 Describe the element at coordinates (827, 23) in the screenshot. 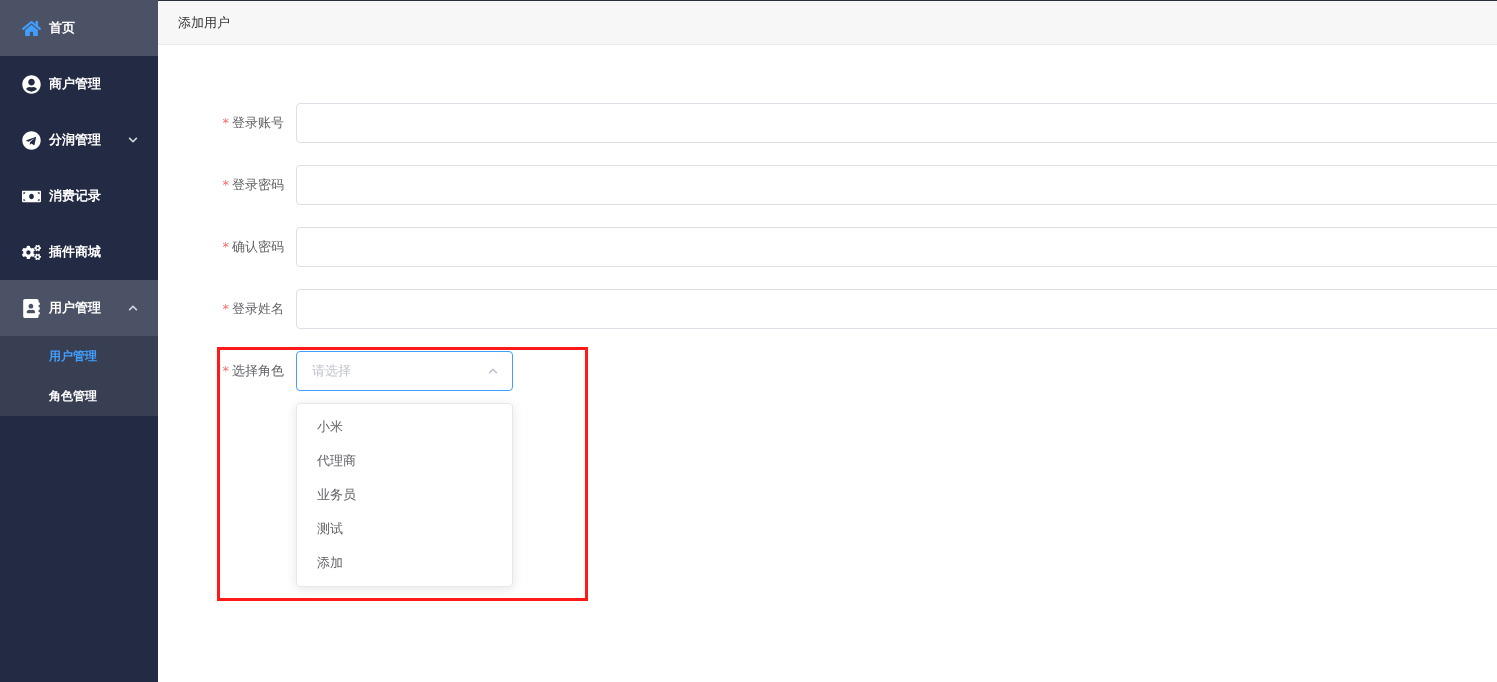

I see `page-title: 添加用户` at that location.